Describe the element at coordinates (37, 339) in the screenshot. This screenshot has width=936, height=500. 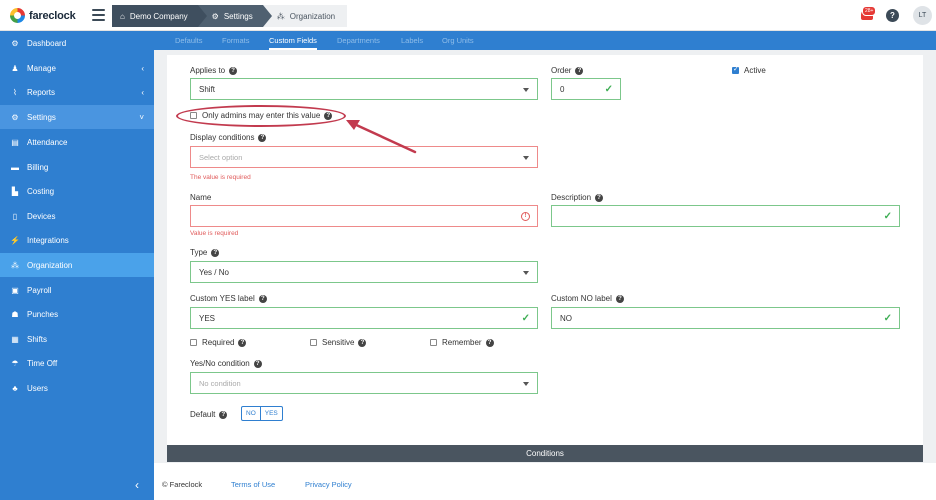
I see `sidebar-item-label: Shifts` at that location.